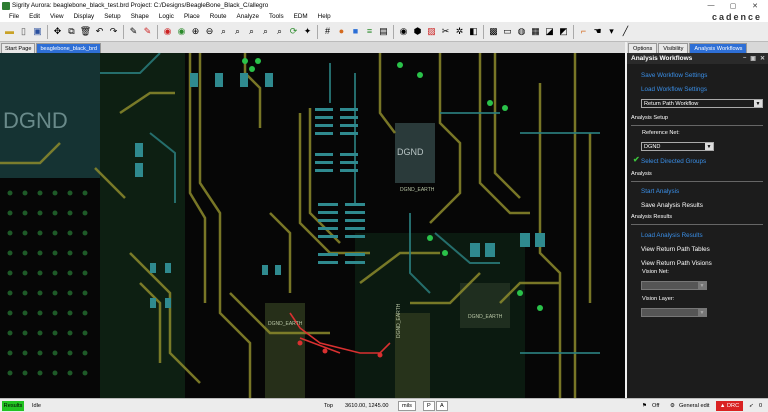 The image size is (768, 412). I want to click on pin-icon: ✎, so click(133, 32).